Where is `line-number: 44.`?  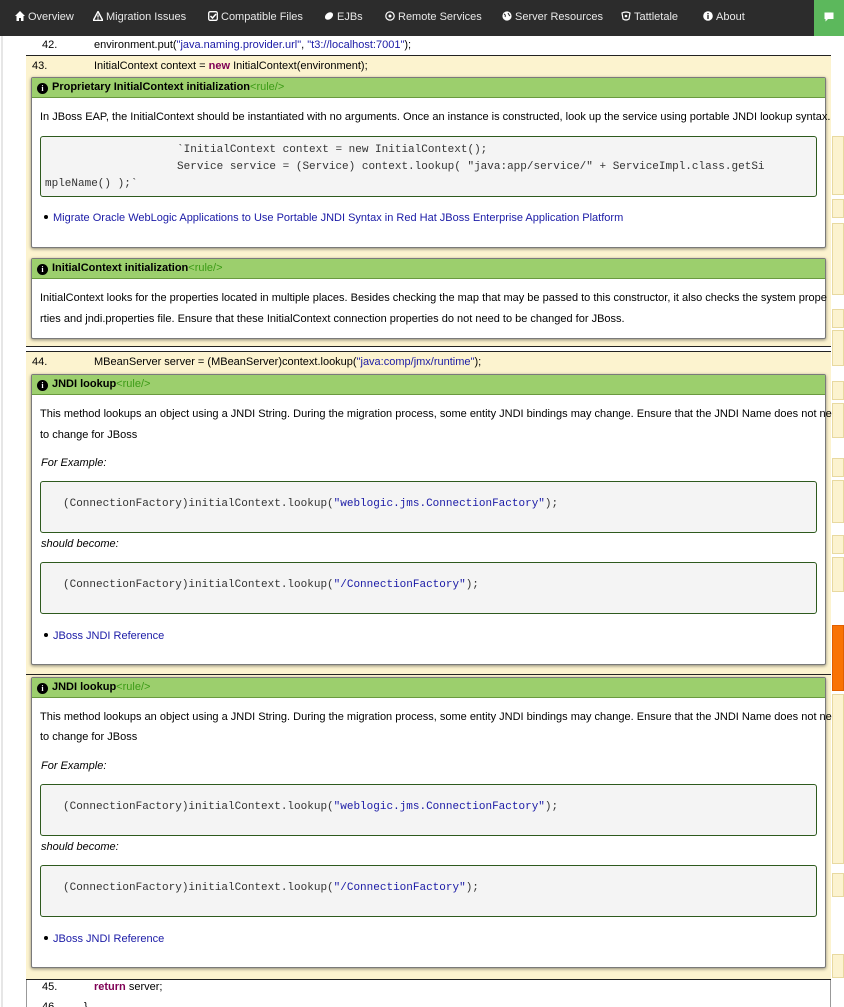
line-number: 44. is located at coordinates (40, 362).